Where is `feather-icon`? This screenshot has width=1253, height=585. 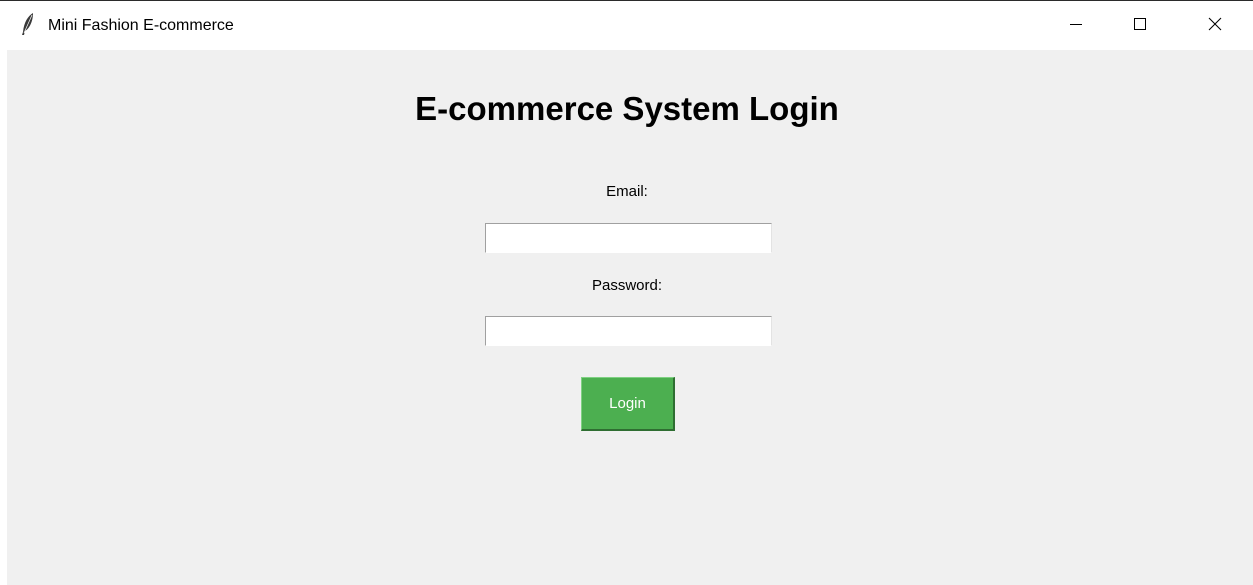
feather-icon is located at coordinates (28, 24).